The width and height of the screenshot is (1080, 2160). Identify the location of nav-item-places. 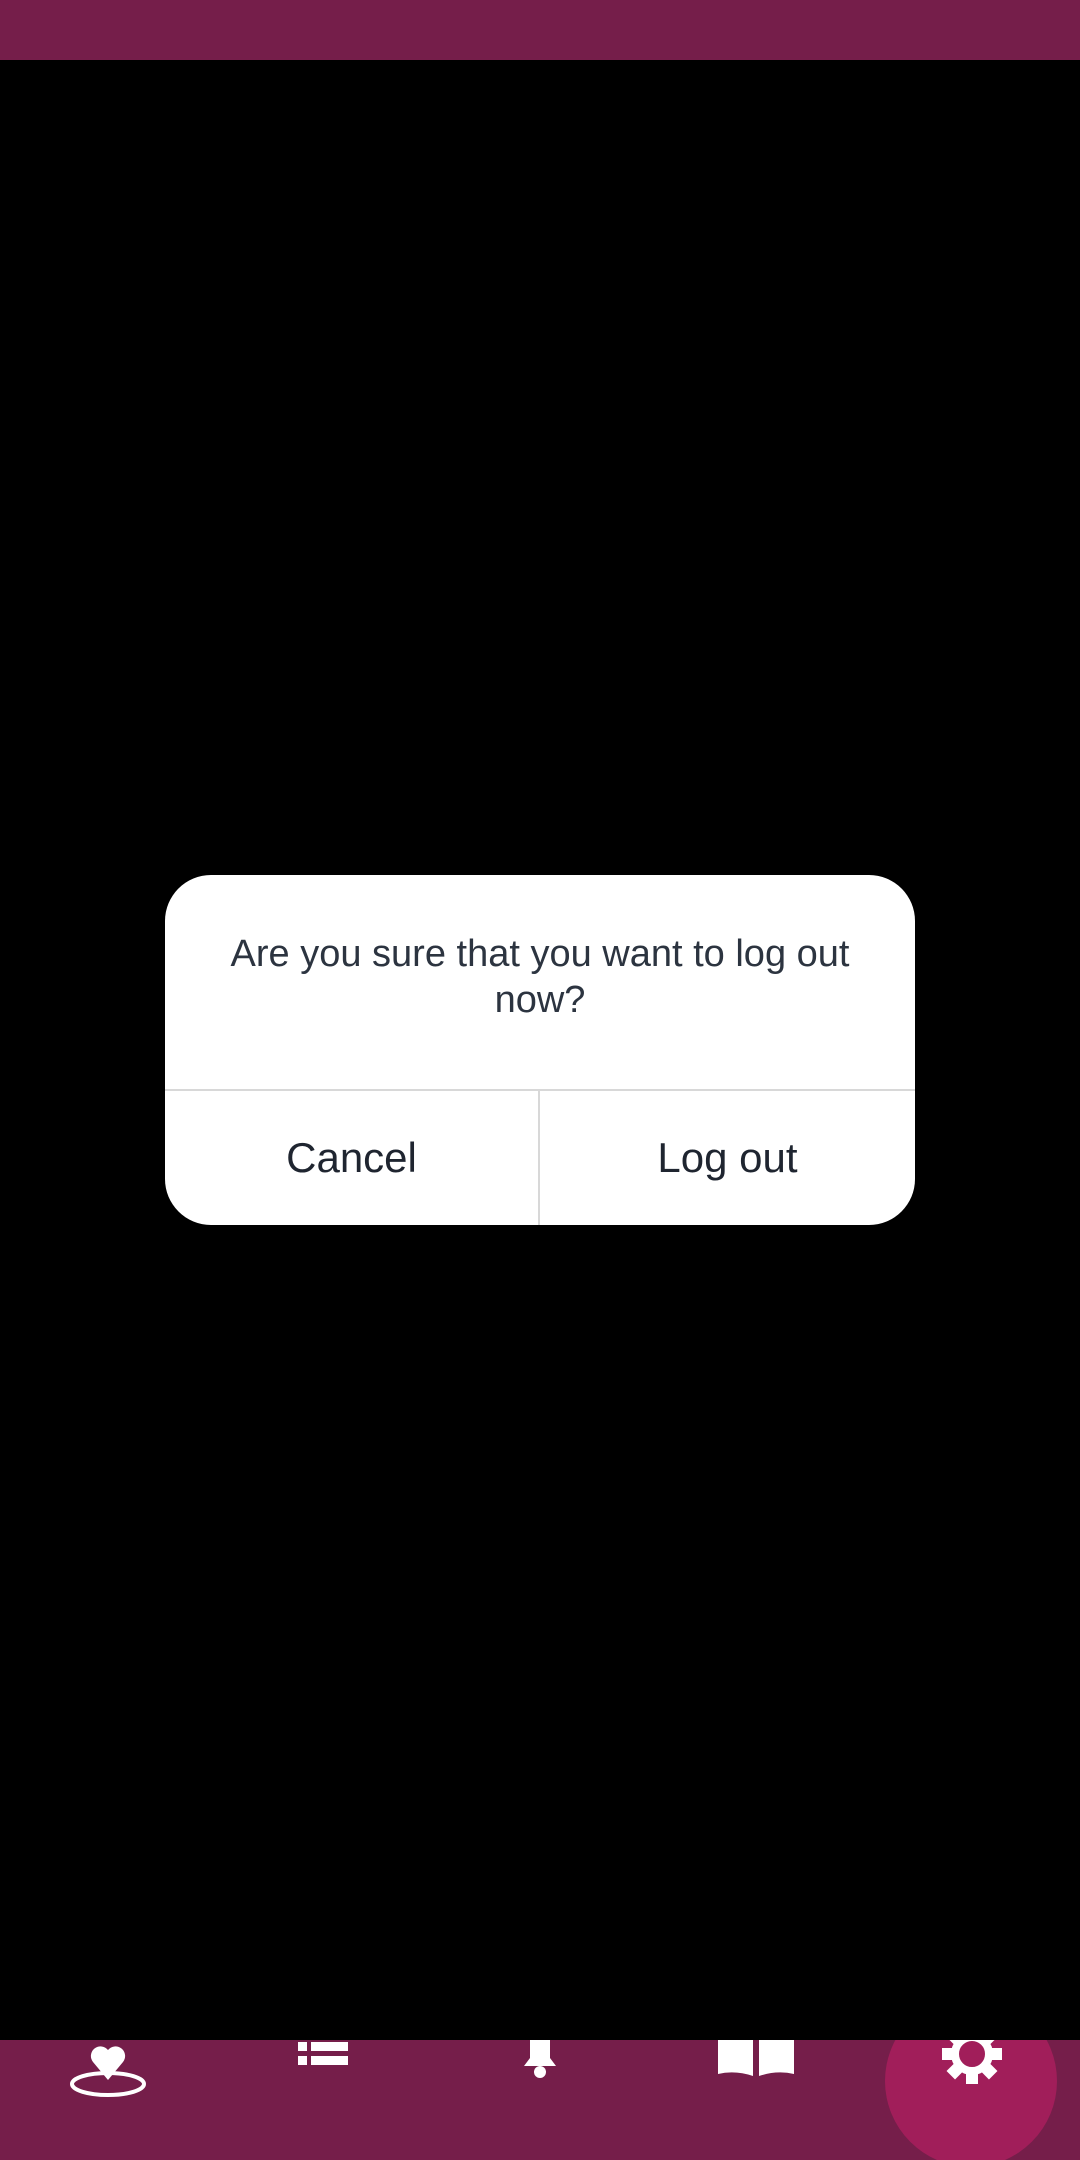
(108, 2100).